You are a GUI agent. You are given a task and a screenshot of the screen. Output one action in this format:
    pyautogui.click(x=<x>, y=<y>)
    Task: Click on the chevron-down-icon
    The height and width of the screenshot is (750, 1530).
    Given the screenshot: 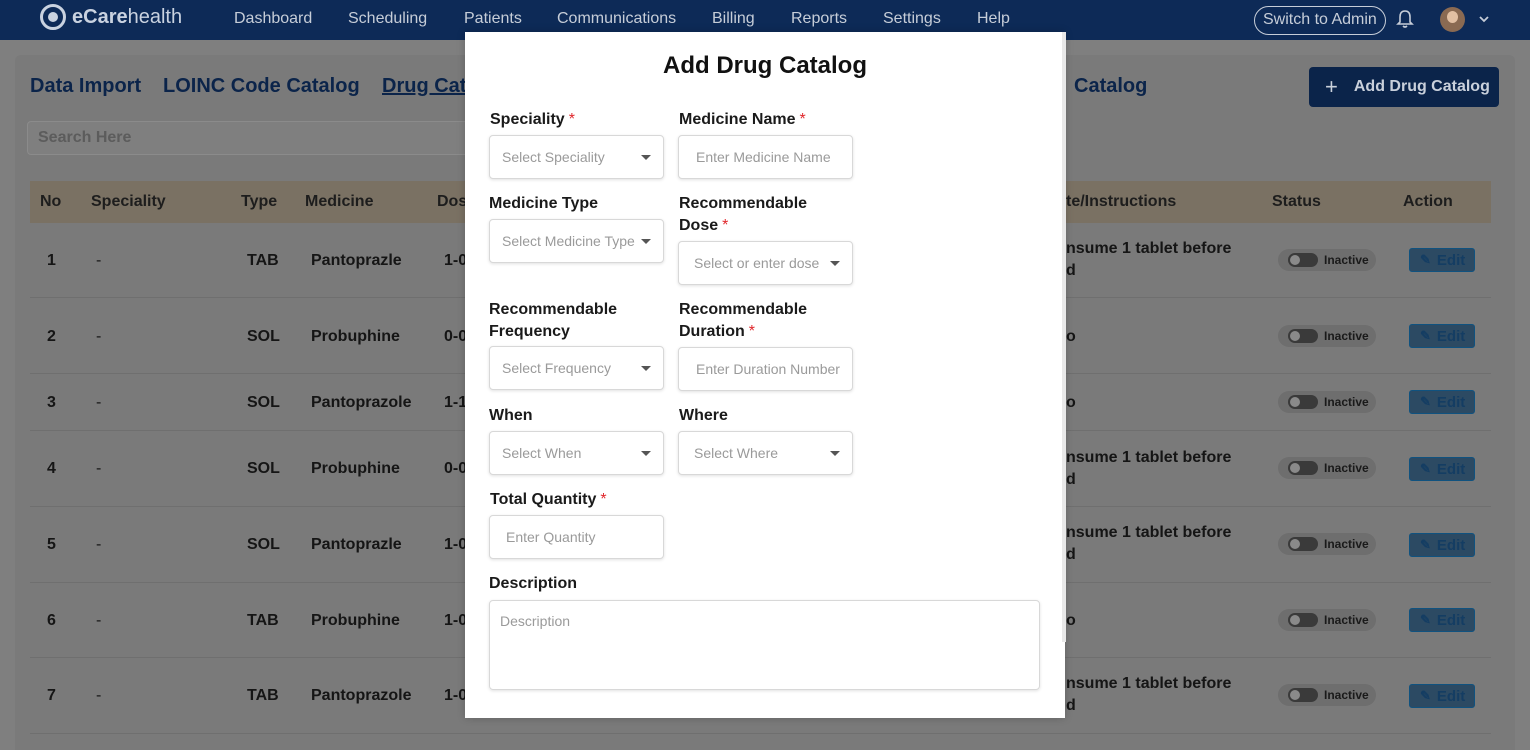 What is the action you would take?
    pyautogui.click(x=1484, y=19)
    